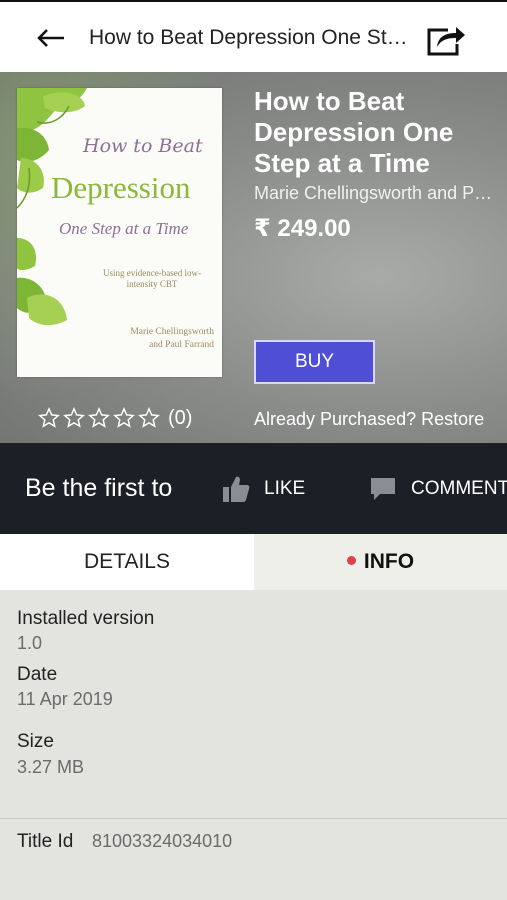 The width and height of the screenshot is (507, 900). I want to click on comment-button: COMMENT, so click(438, 489).